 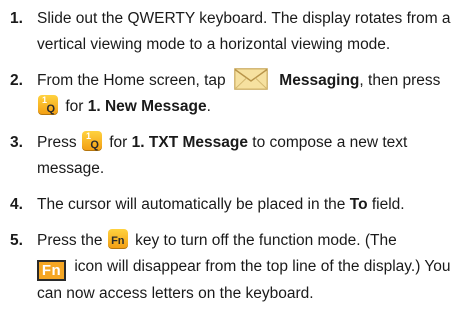 I want to click on step-number: 4., so click(x=16, y=204).